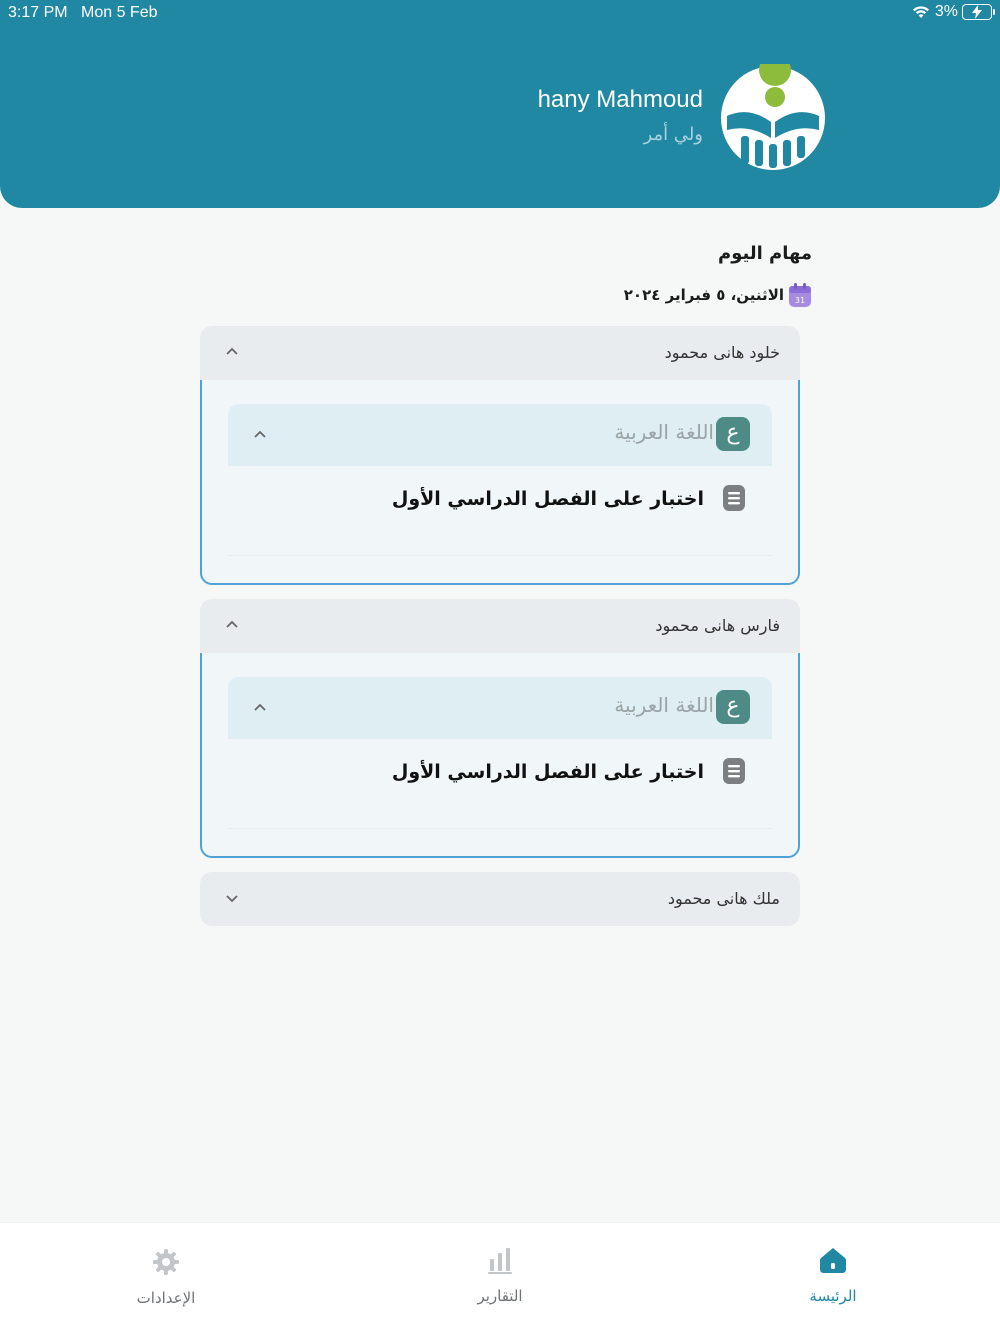  I want to click on student-name: خلود هانى محمود, so click(722, 352).